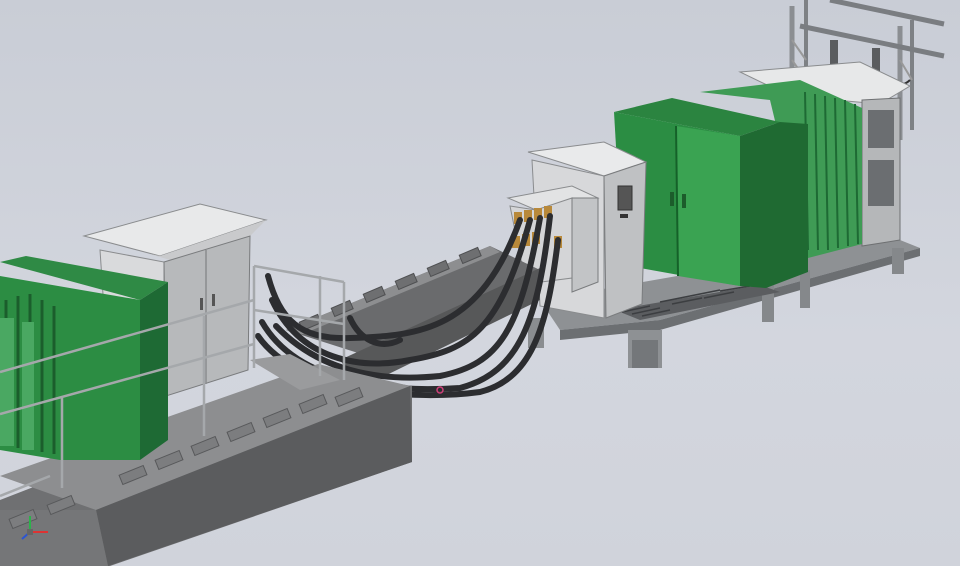 The width and height of the screenshot is (960, 566). What do you see at coordinates (35, 527) in the screenshot?
I see `coordinate-triad-icon` at bounding box center [35, 527].